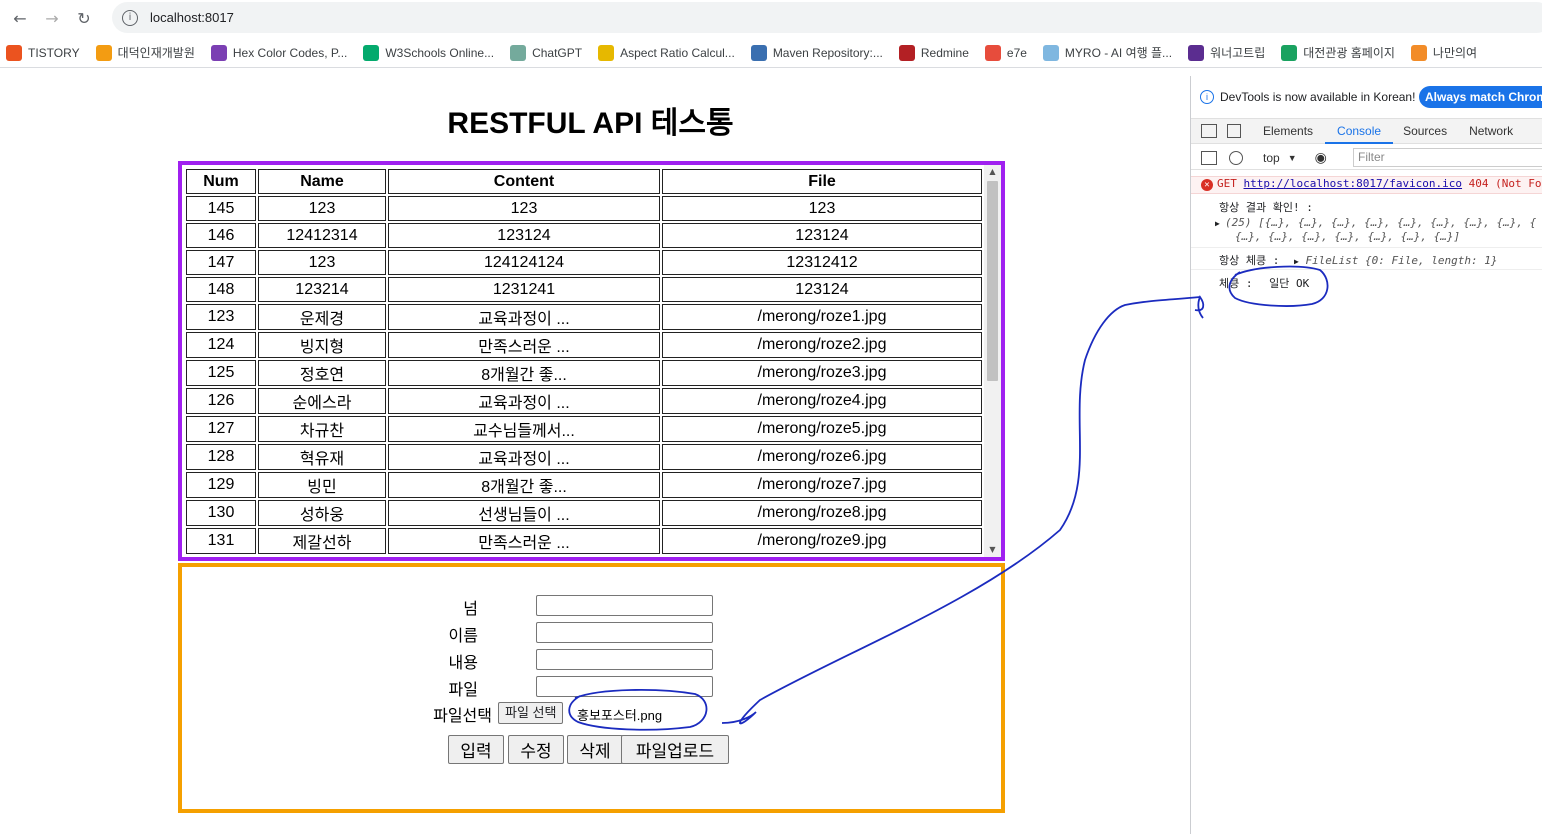 This screenshot has width=1542, height=834. I want to click on table-row: 147 123 124124124 12312412, so click(584, 262).